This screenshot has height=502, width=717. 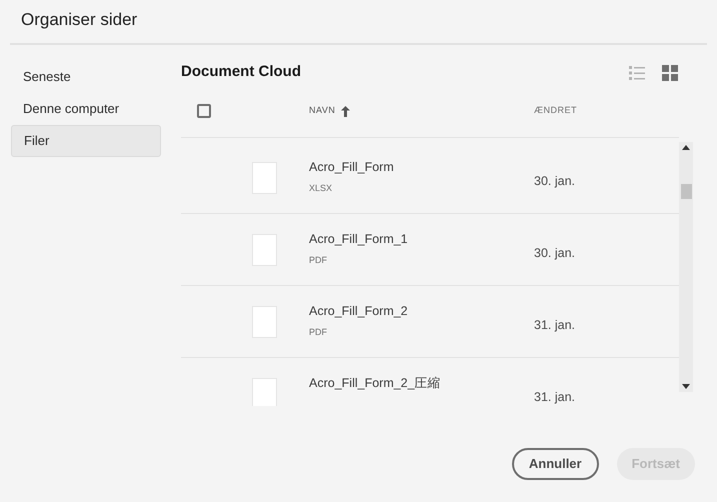 I want to click on dialog-button: Annuller, so click(x=555, y=464).